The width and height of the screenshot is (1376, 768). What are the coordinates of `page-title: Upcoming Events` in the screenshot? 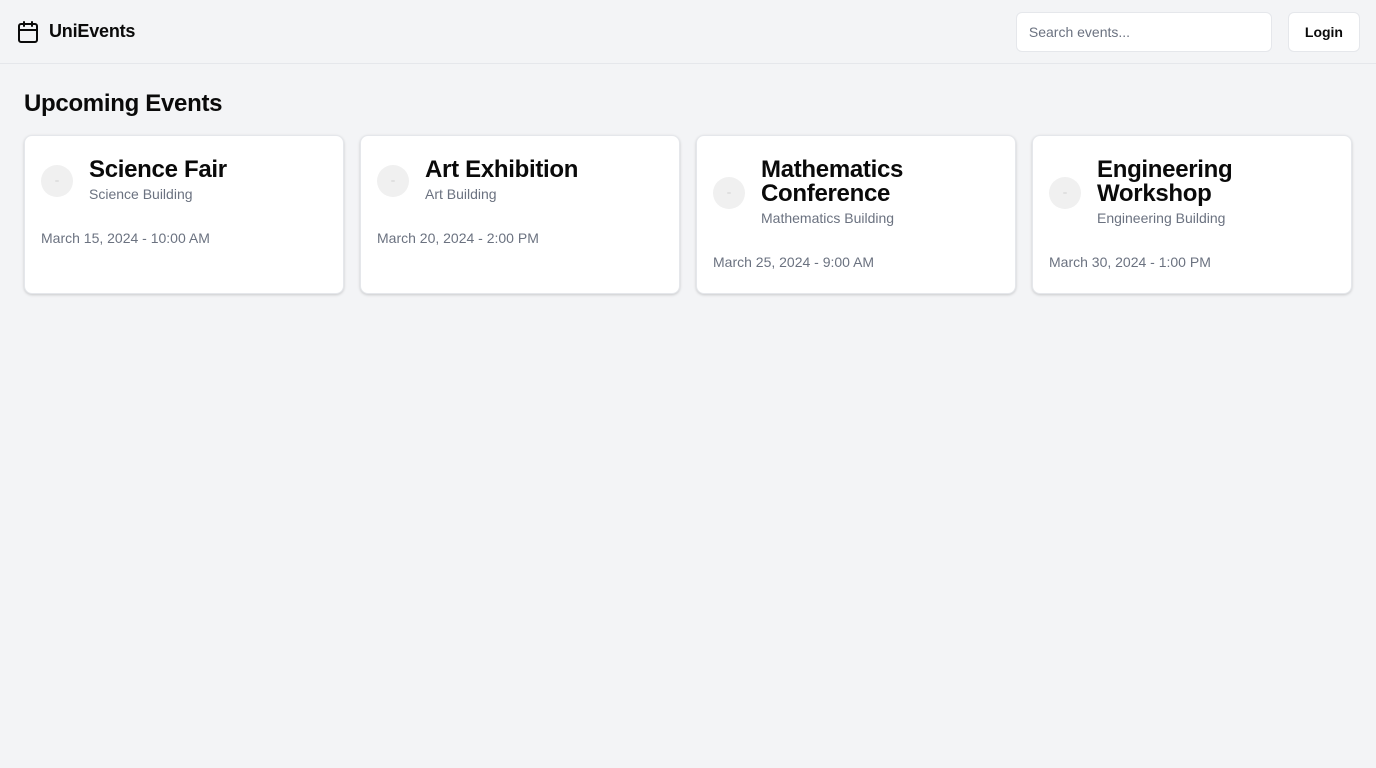 It's located at (123, 103).